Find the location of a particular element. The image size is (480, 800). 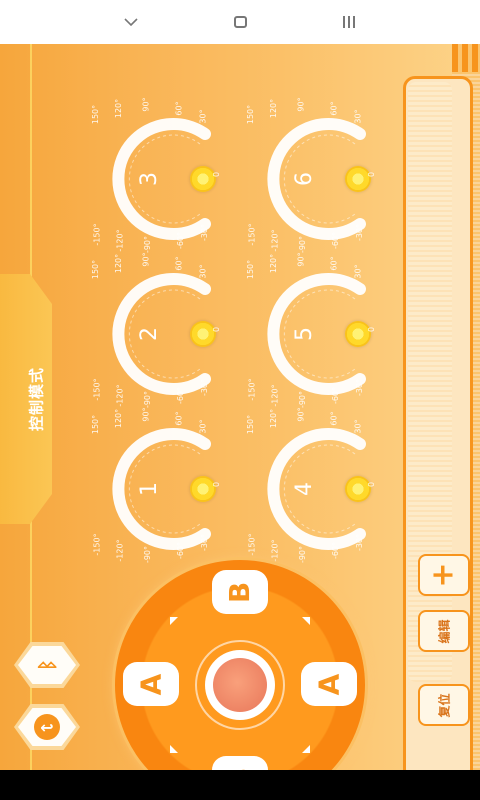

dial-number: 5 is located at coordinates (304, 334).